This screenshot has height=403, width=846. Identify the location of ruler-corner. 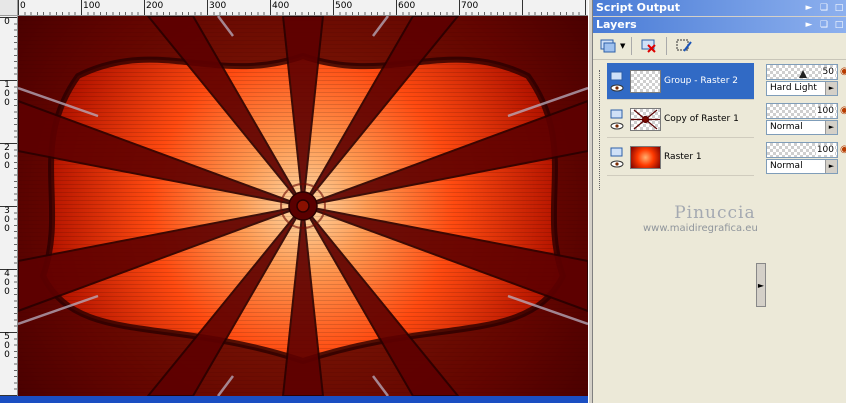
(9, 8).